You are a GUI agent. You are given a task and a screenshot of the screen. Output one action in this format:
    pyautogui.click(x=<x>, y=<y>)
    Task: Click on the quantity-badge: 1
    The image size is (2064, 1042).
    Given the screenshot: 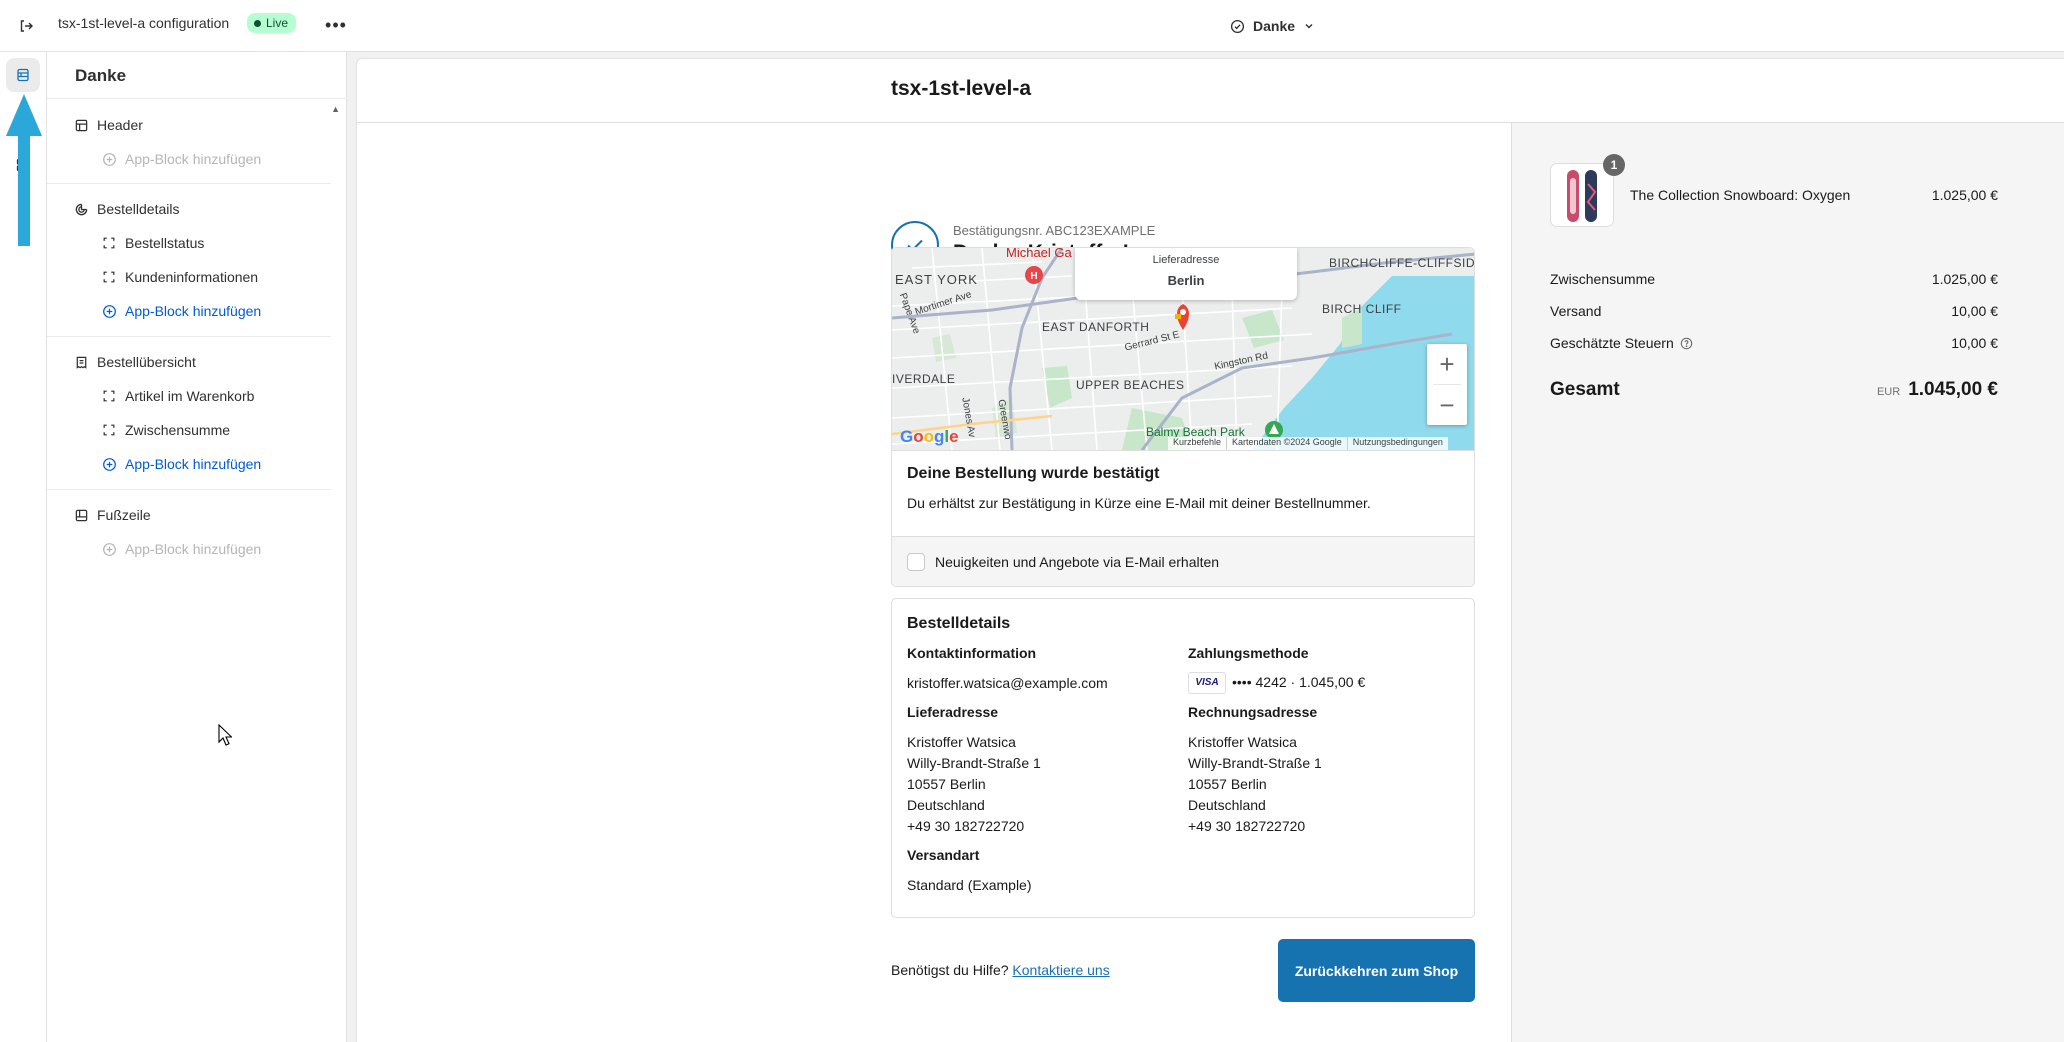 What is the action you would take?
    pyautogui.click(x=1614, y=165)
    